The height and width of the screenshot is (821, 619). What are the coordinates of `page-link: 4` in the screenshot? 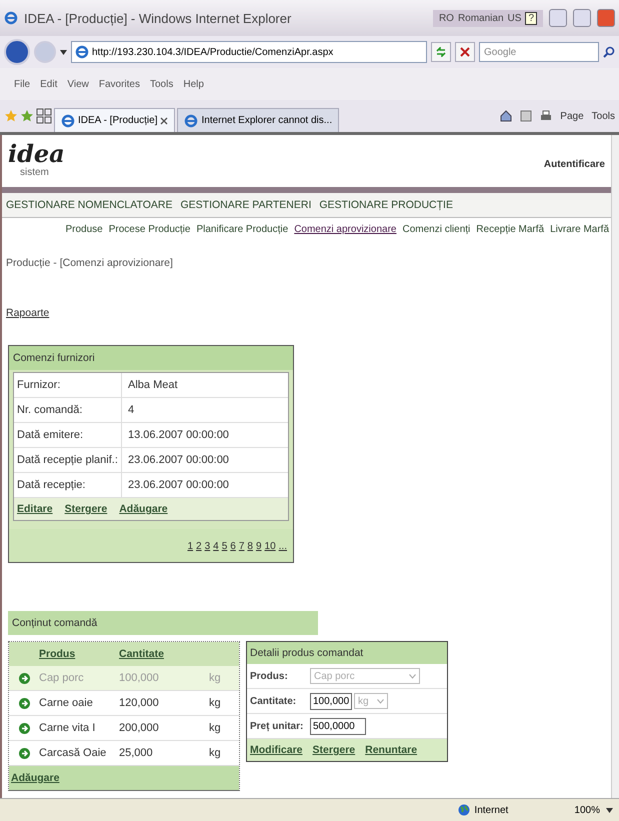 It's located at (216, 546).